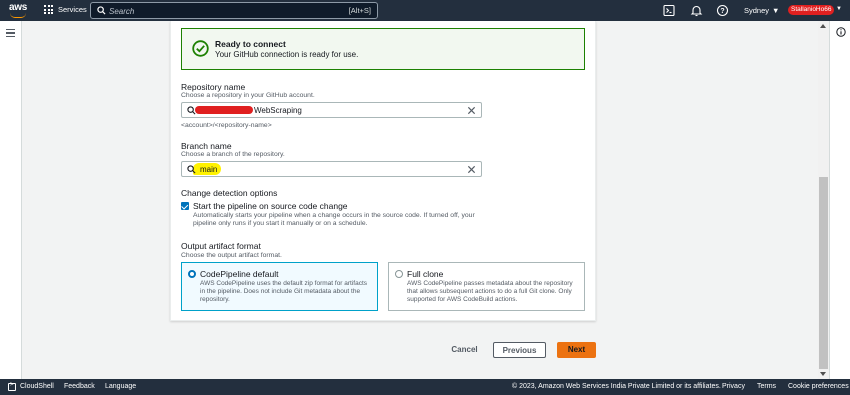 The image size is (850, 395). I want to click on help-icon: ?, so click(722, 10).